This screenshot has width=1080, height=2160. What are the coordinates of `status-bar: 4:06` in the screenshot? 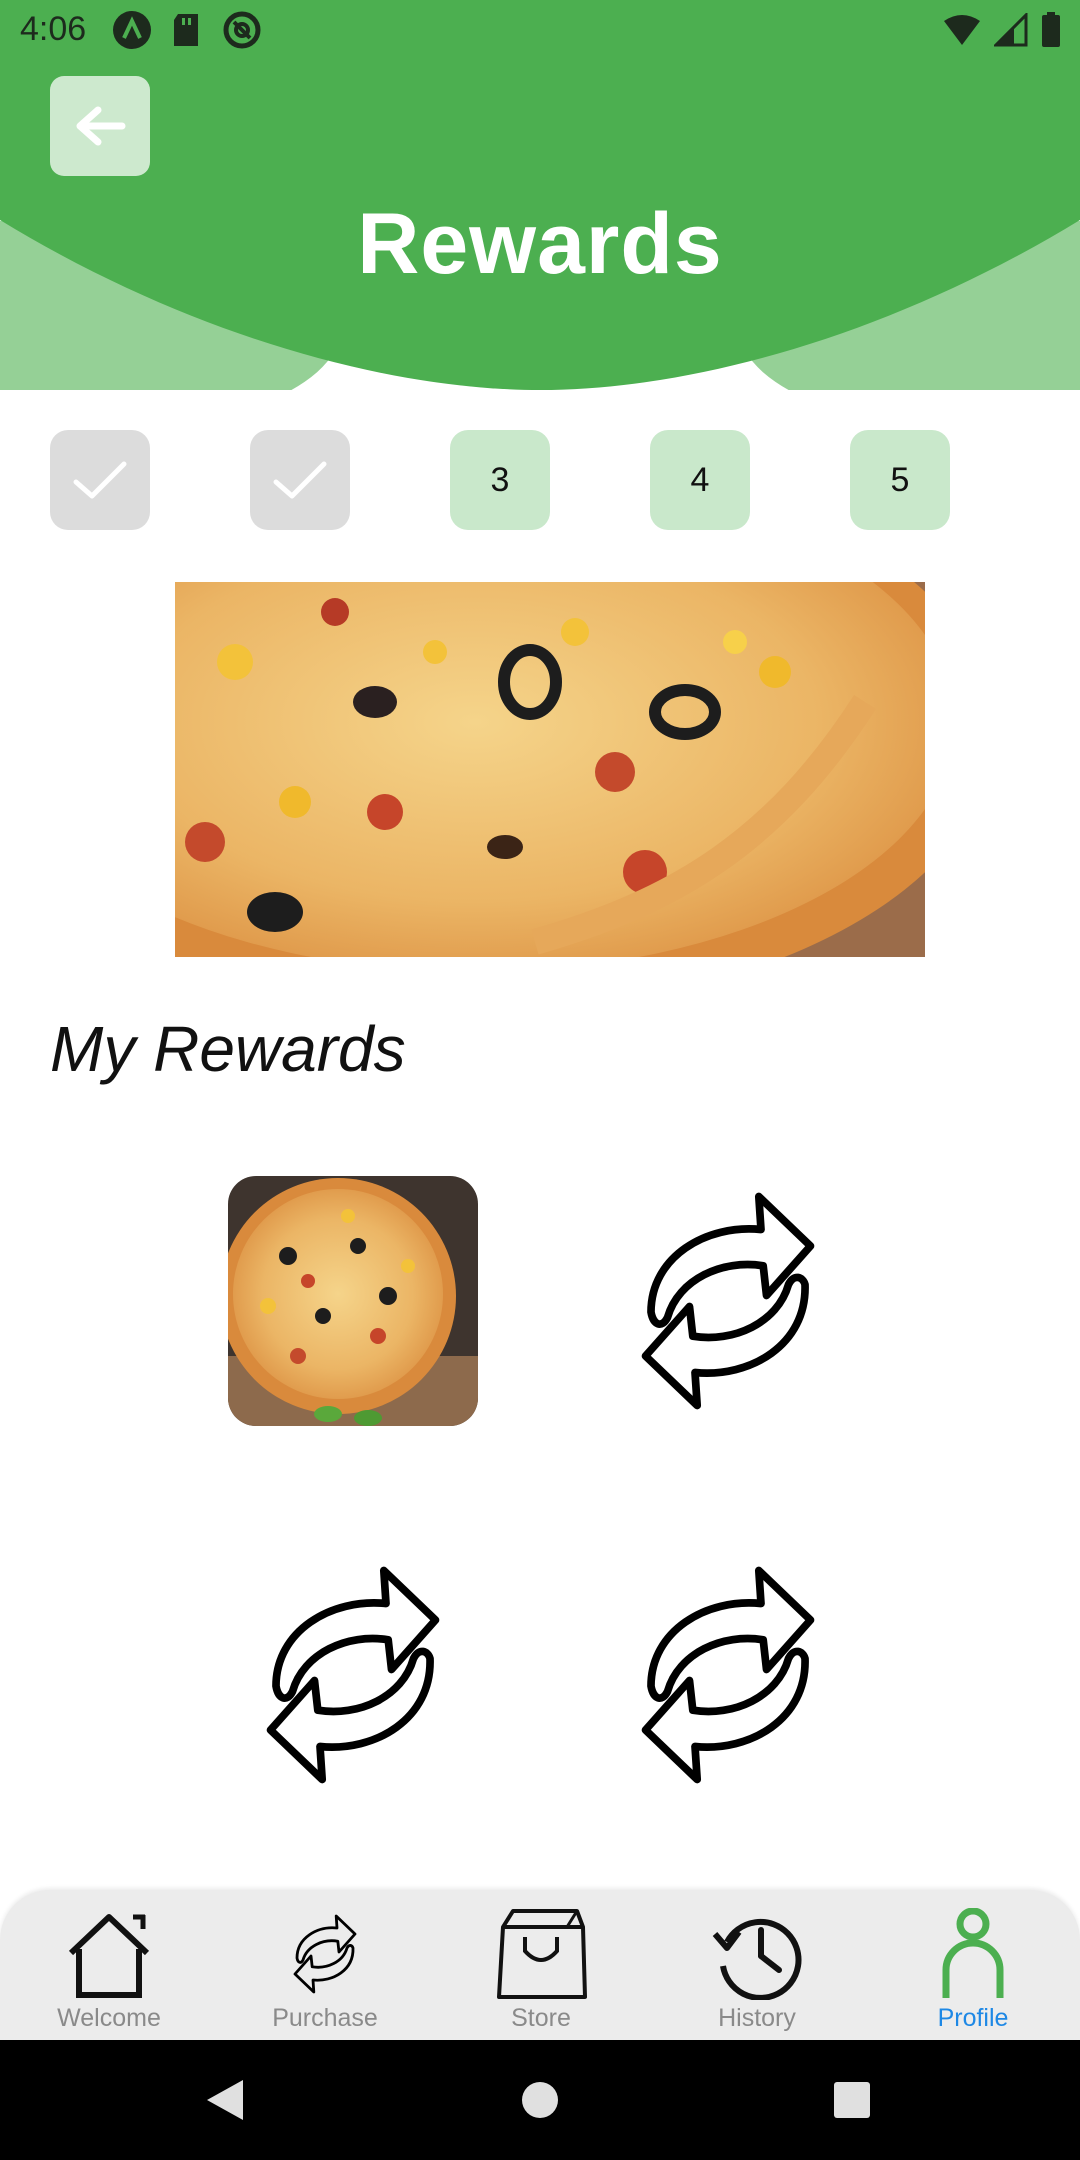 It's located at (540, 30).